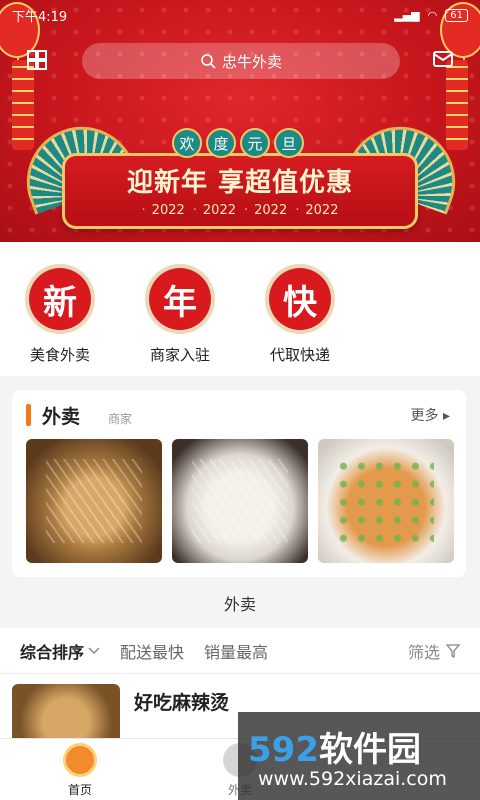 The height and width of the screenshot is (800, 480). I want to click on seal-icon: 新, so click(60, 299).